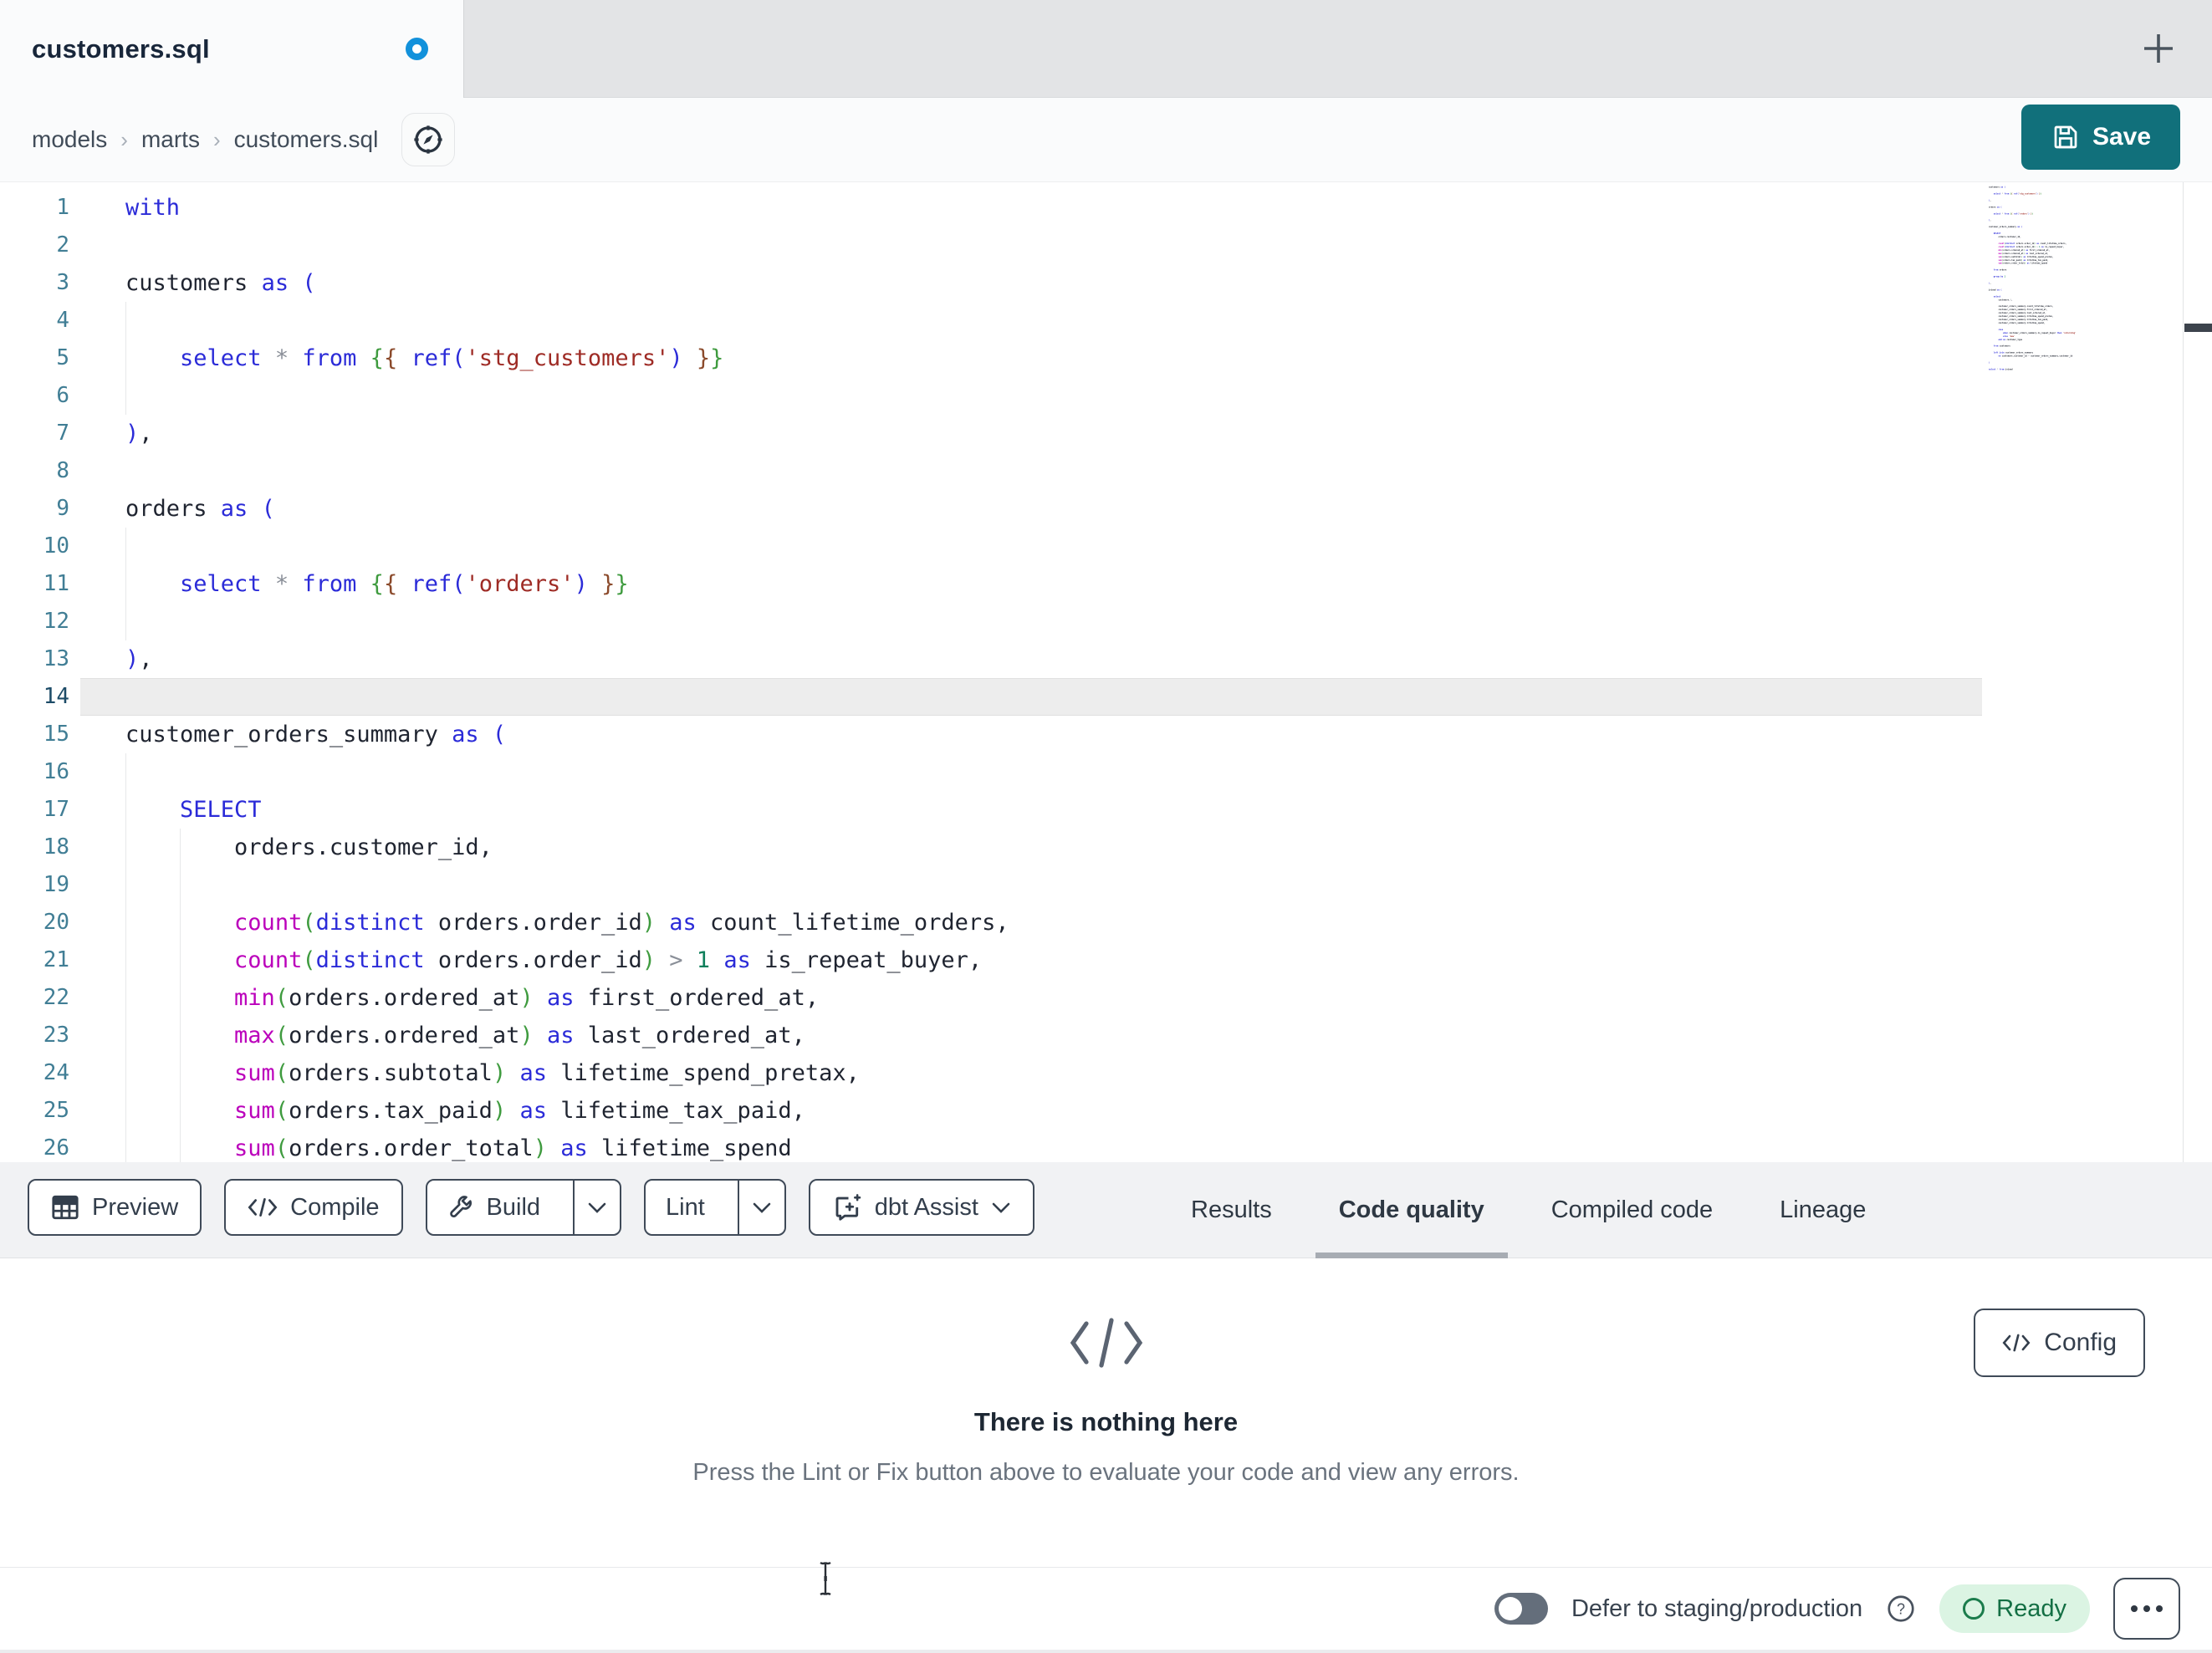  I want to click on overflow-menu-button, so click(2147, 1609).